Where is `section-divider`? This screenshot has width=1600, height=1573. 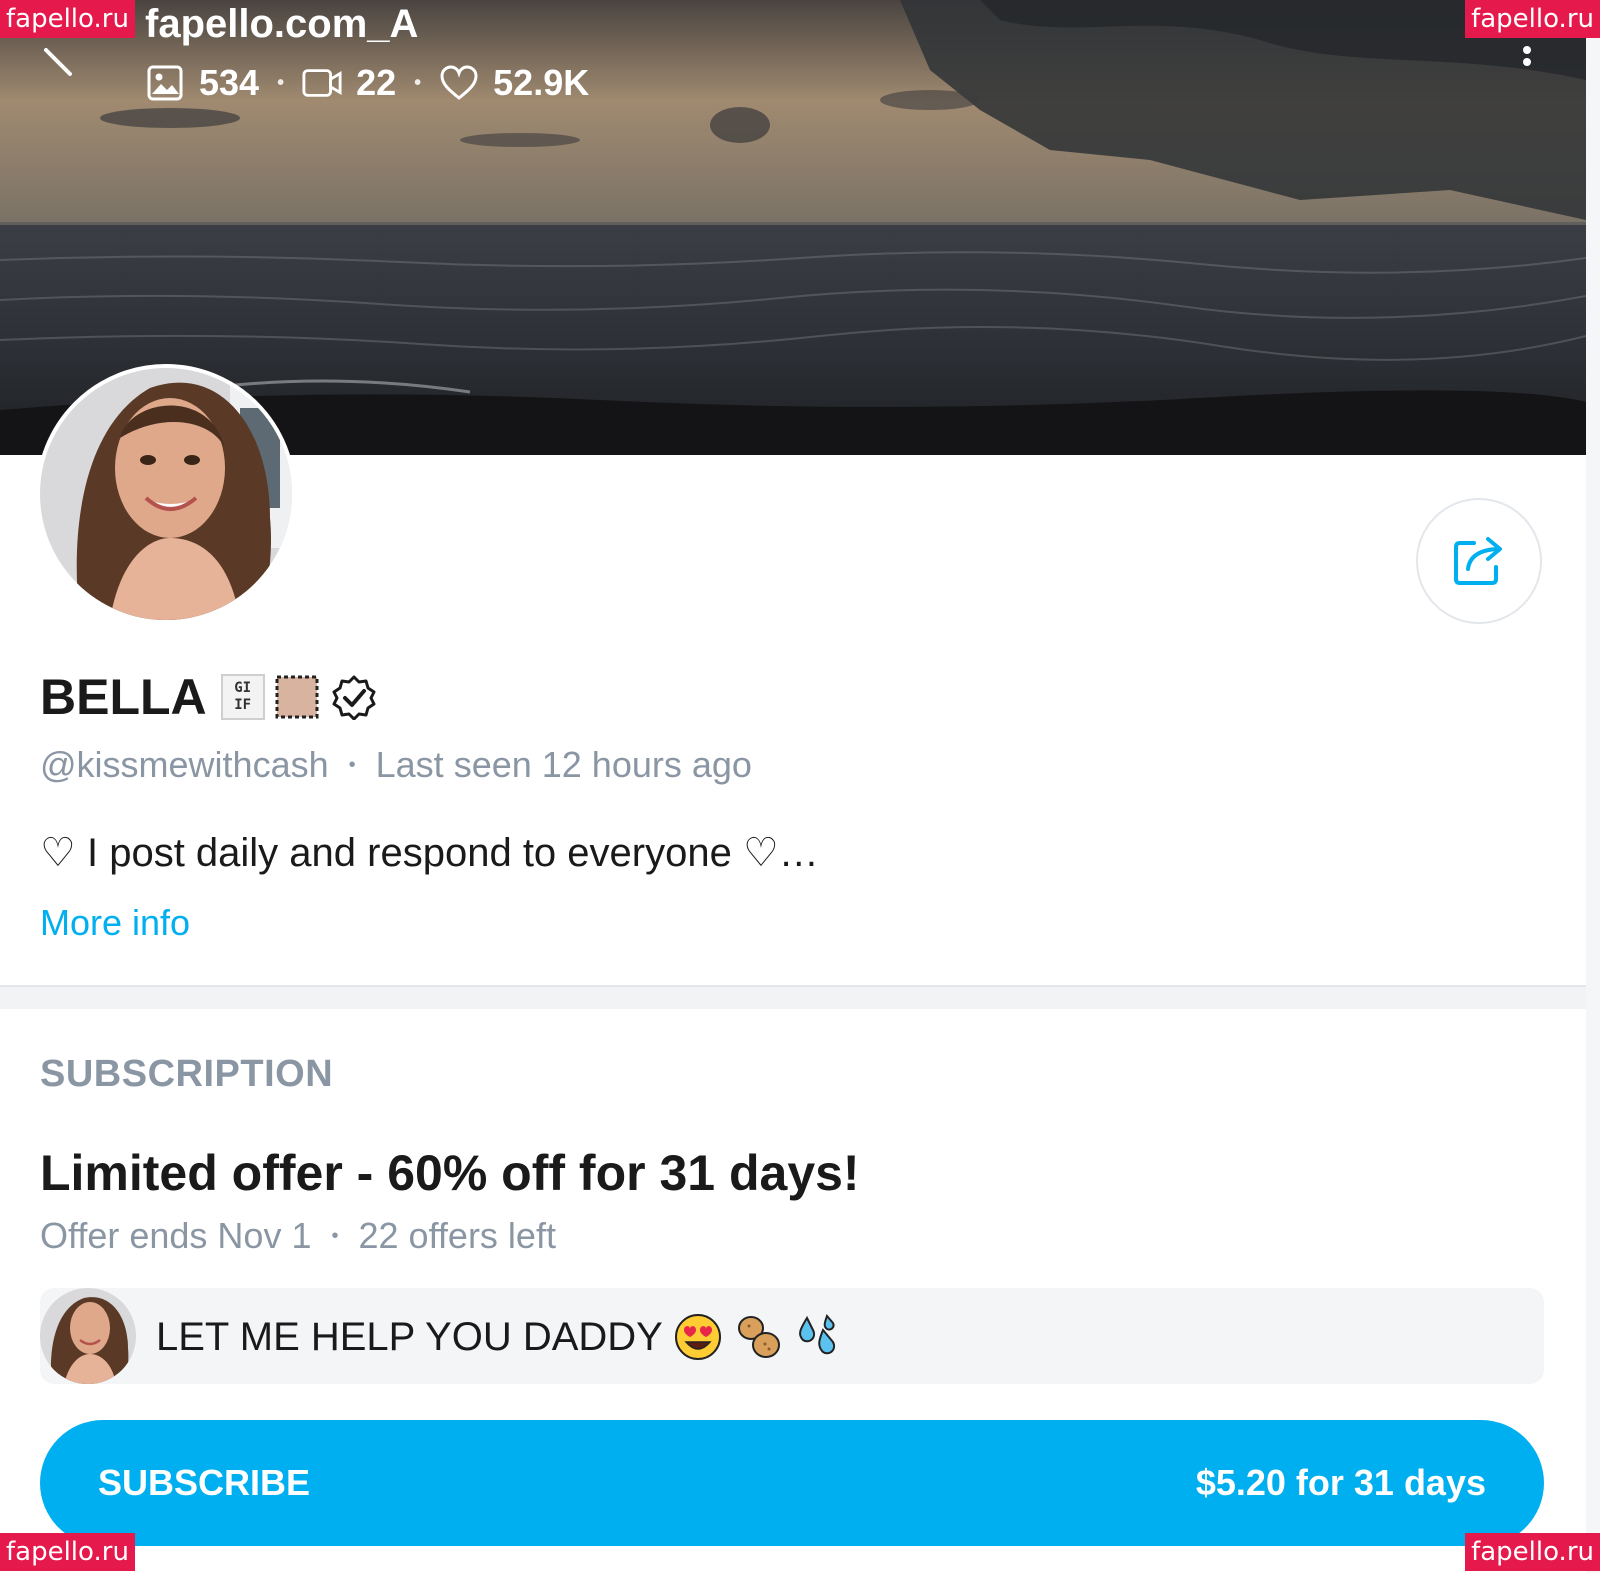
section-divider is located at coordinates (793, 997).